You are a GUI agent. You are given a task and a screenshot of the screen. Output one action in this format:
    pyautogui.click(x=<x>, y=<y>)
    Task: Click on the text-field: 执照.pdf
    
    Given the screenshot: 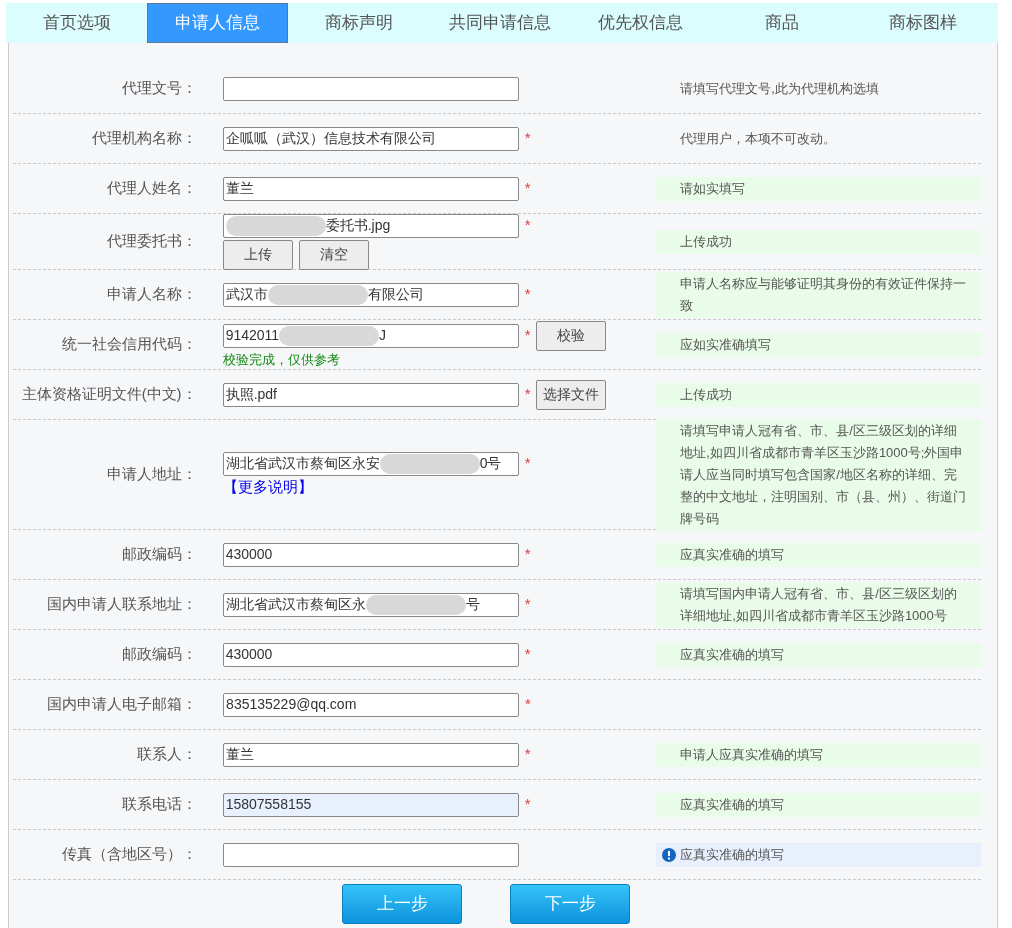 What is the action you would take?
    pyautogui.click(x=370, y=394)
    